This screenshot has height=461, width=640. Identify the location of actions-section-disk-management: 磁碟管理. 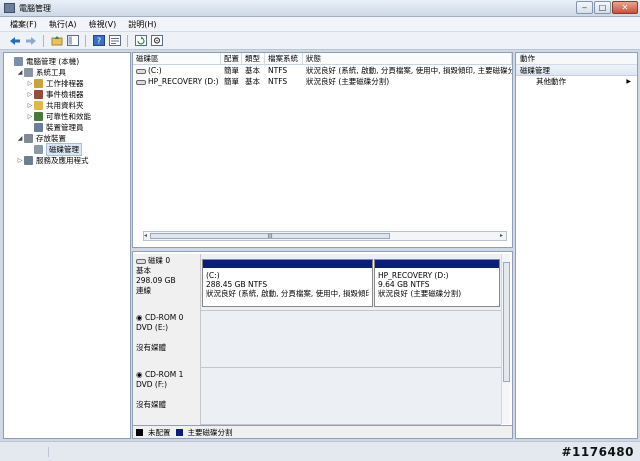
(576, 70).